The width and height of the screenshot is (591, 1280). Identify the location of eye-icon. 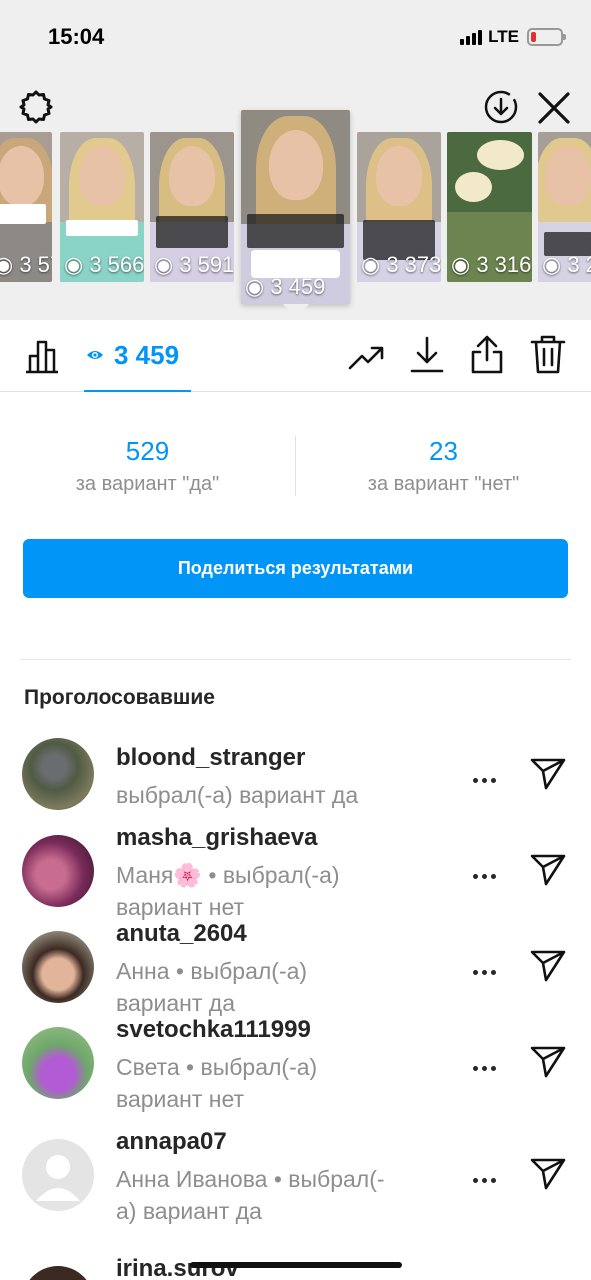
(95, 355).